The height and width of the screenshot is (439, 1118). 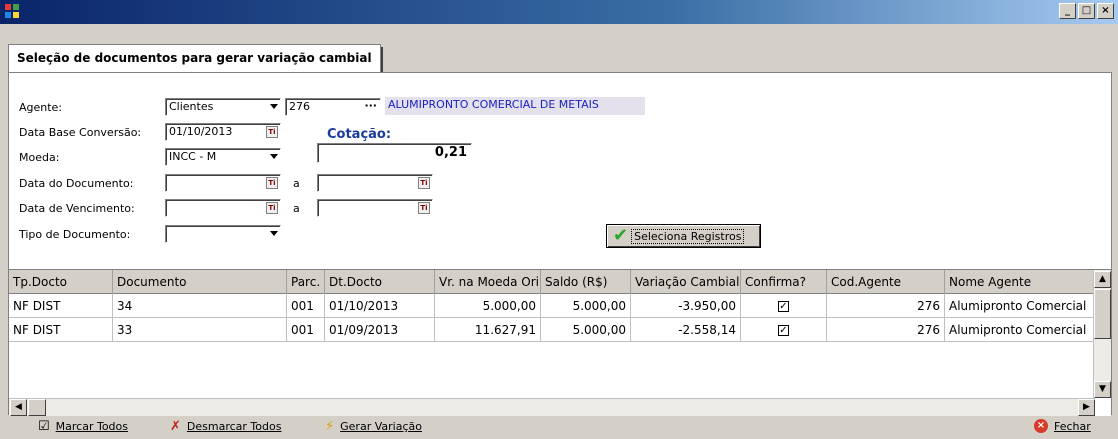 What do you see at coordinates (784, 282) in the screenshot?
I see `col-header-confirma: Confirma?` at bounding box center [784, 282].